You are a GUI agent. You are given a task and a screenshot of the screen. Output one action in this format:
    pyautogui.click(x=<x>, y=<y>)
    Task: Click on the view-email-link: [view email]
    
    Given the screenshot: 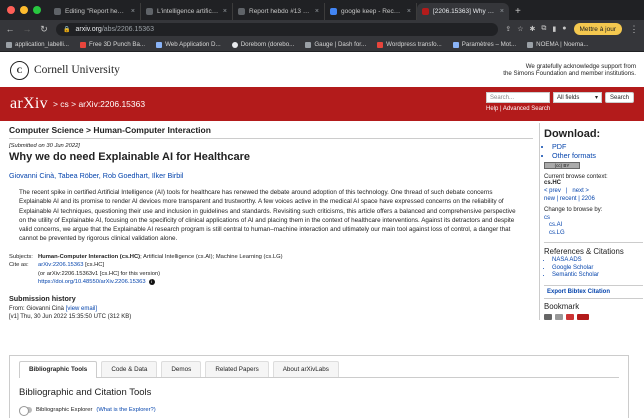 What is the action you would take?
    pyautogui.click(x=81, y=309)
    